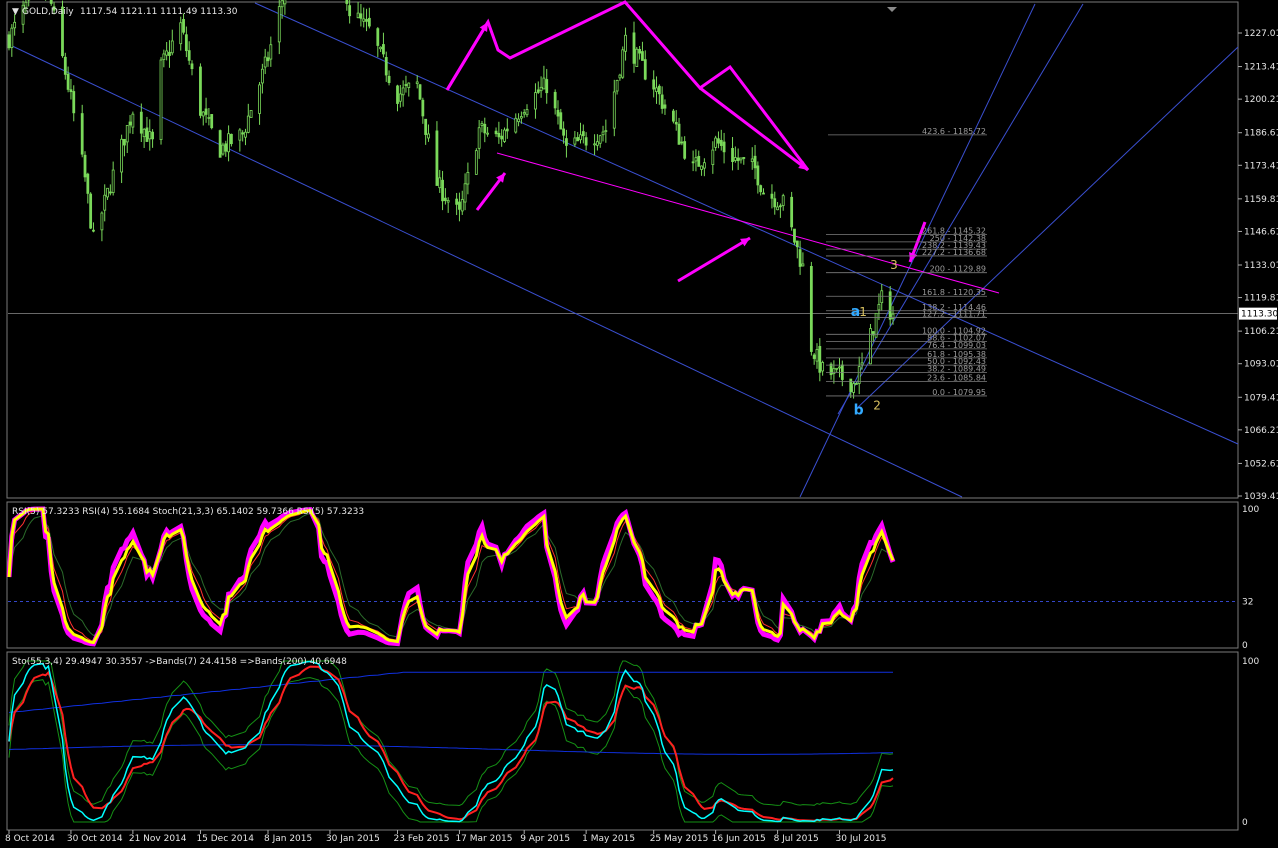 This screenshot has height=848, width=1278. I want to click on price-tick-label: 1200.21, so click(1261, 100).